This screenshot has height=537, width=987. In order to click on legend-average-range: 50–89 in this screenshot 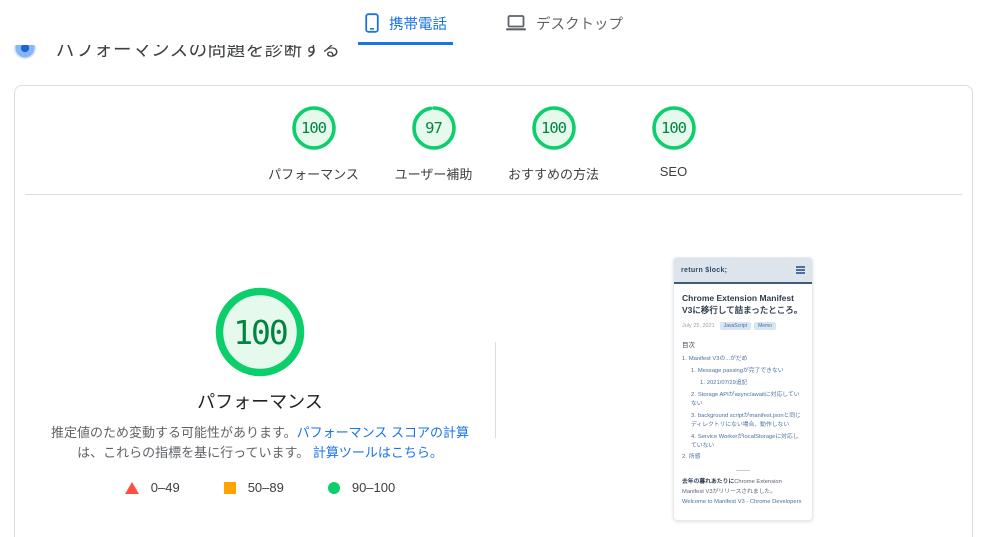, I will do `click(265, 487)`.